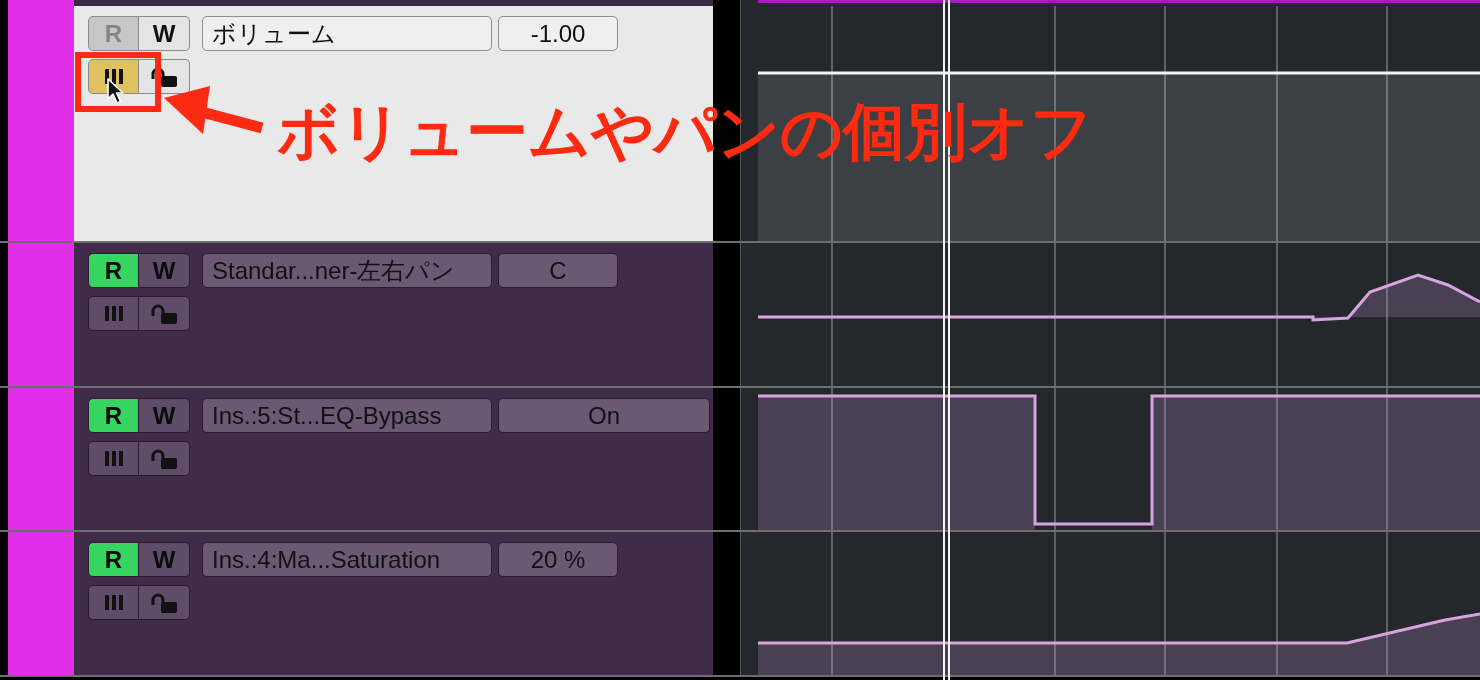  I want to click on value-field: 20 %, so click(558, 559).